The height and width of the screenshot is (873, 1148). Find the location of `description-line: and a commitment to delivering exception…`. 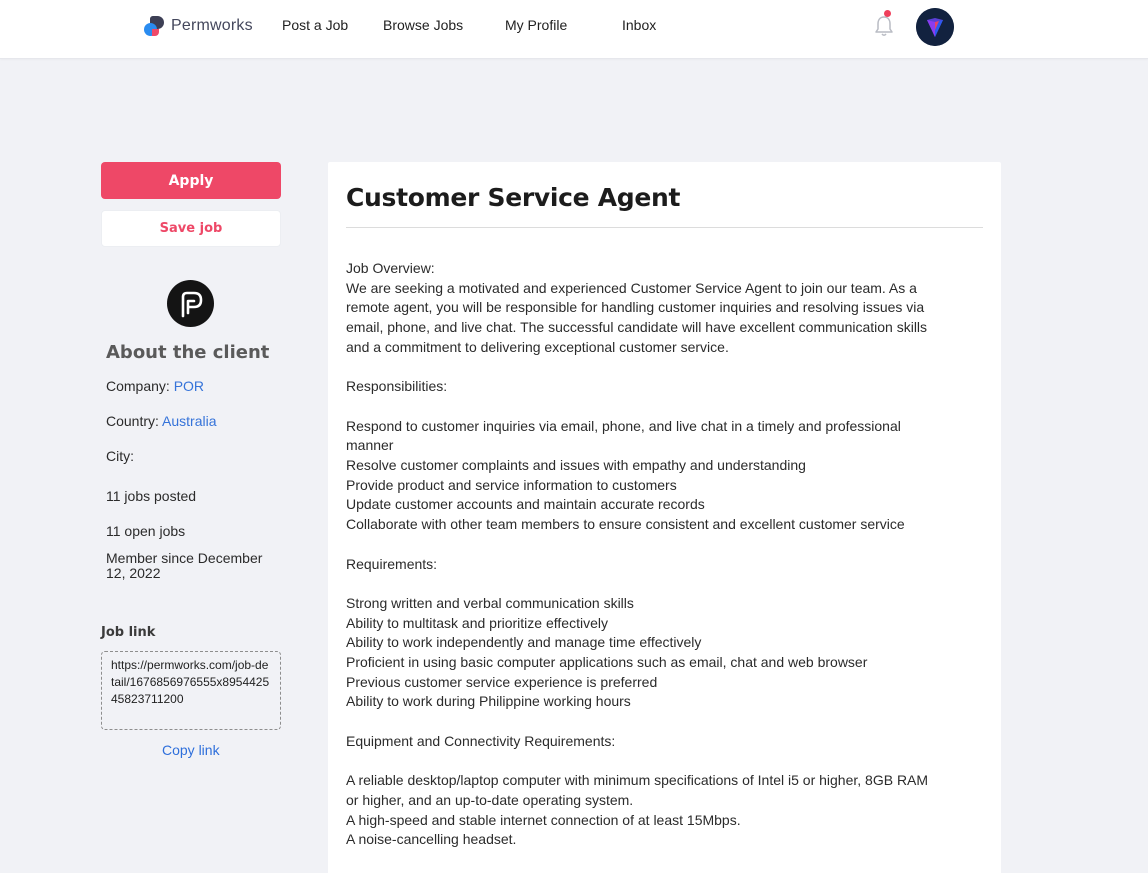

description-line: and a commitment to delivering exception… is located at coordinates (537, 346).